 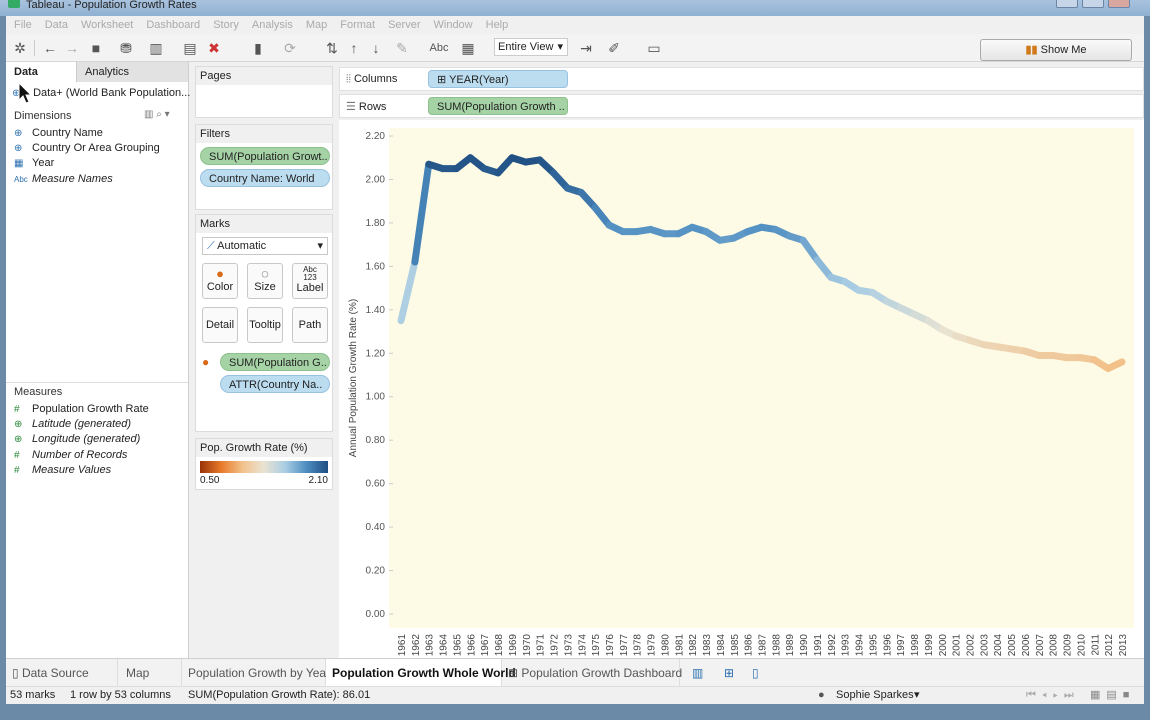 What do you see at coordinates (901, 645) in the screenshot?
I see `x-tick-label: 1997` at bounding box center [901, 645].